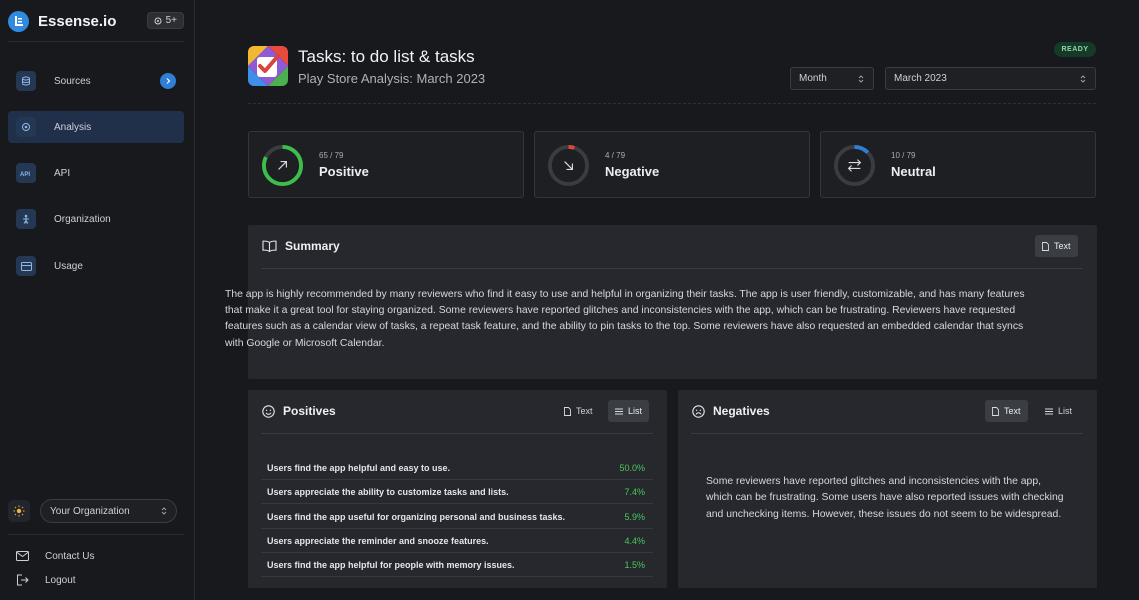 This screenshot has width=1139, height=600. I want to click on logout-label: Logout, so click(60, 580).